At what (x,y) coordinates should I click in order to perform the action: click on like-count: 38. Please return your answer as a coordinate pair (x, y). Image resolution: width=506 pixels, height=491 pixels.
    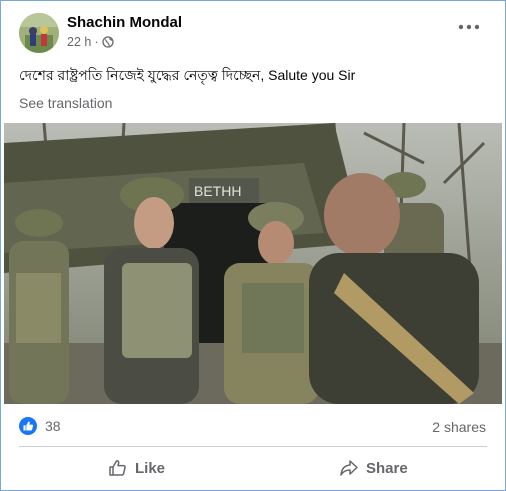
    Looking at the image, I should click on (53, 426).